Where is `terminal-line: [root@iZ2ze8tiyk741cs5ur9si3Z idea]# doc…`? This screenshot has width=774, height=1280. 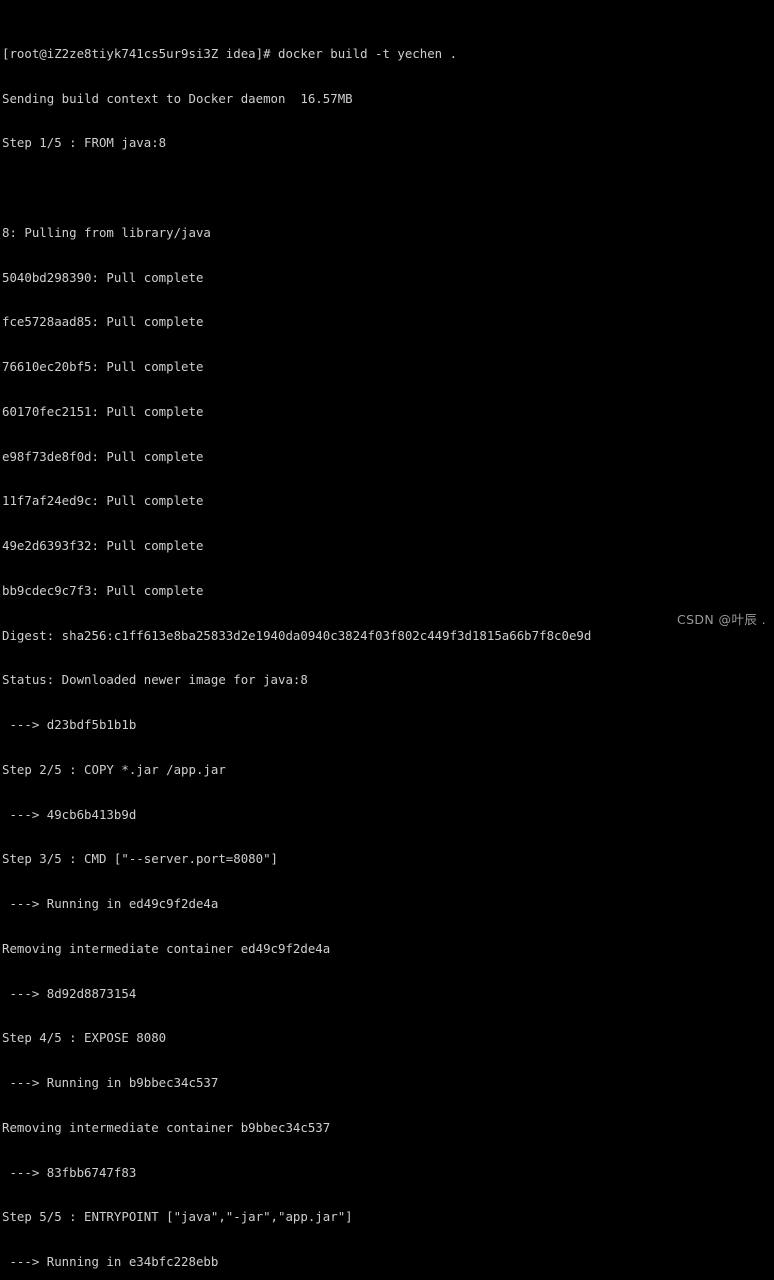
terminal-line: [root@iZ2ze8tiyk741cs5ur9si3Z idea]# doc… is located at coordinates (230, 53).